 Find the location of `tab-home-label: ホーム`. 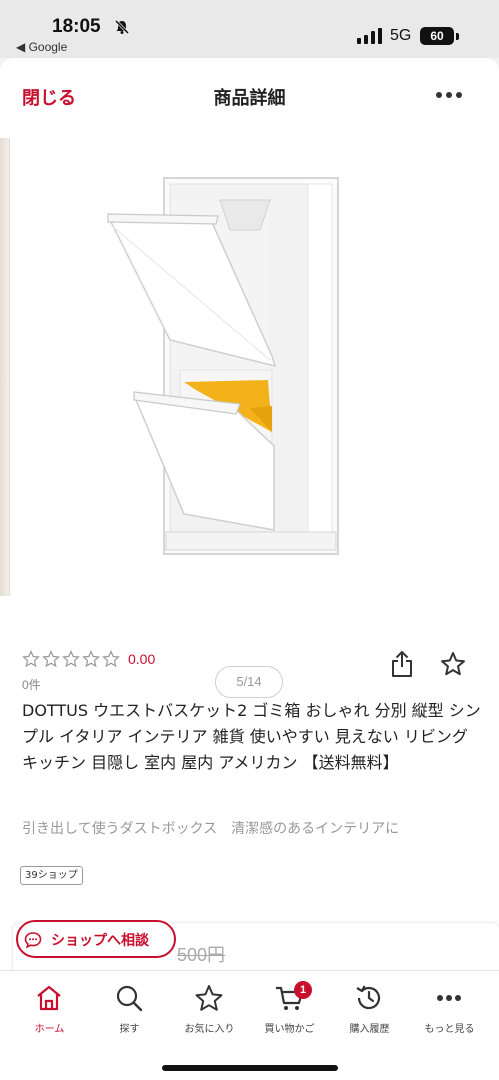

tab-home-label: ホーム is located at coordinates (49, 1029).